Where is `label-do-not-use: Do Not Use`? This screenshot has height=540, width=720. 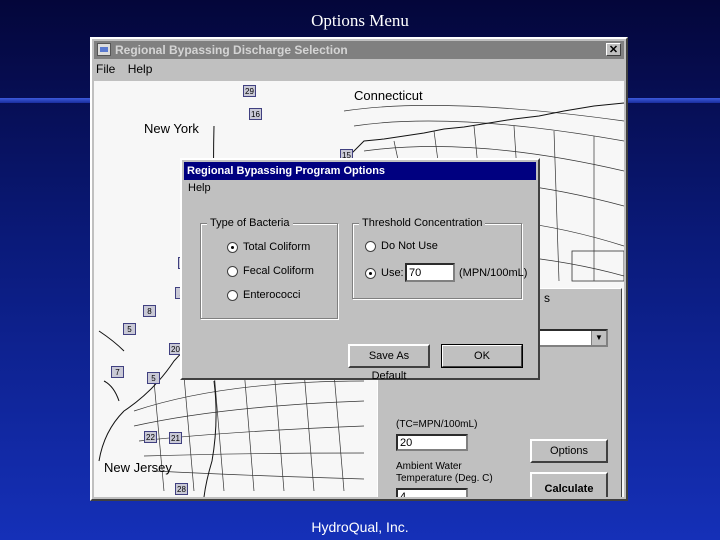 label-do-not-use: Do Not Use is located at coordinates (409, 246).